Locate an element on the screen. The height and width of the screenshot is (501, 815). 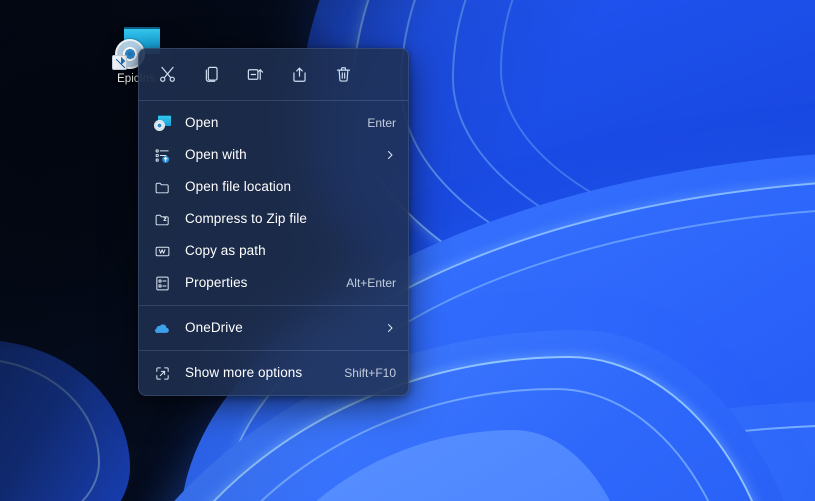
menu-item-label: OneDrive is located at coordinates (214, 327).